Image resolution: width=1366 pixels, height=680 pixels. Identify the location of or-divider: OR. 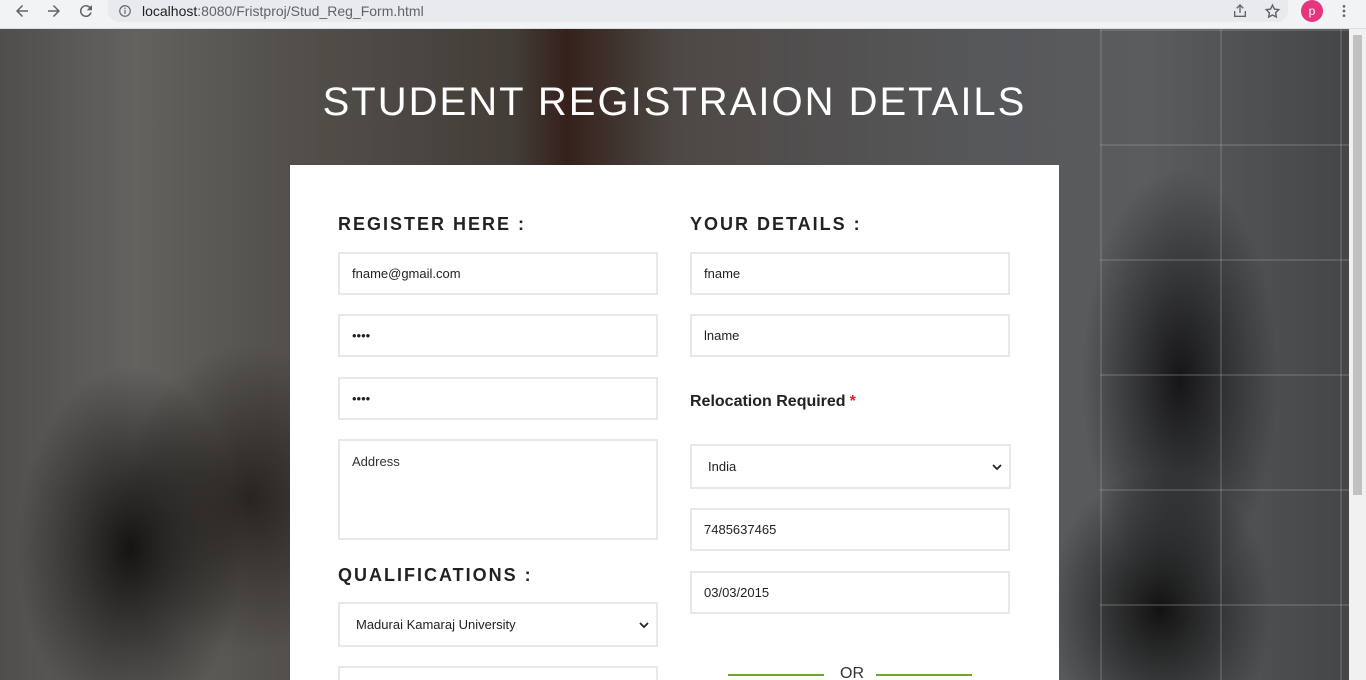
(850, 672).